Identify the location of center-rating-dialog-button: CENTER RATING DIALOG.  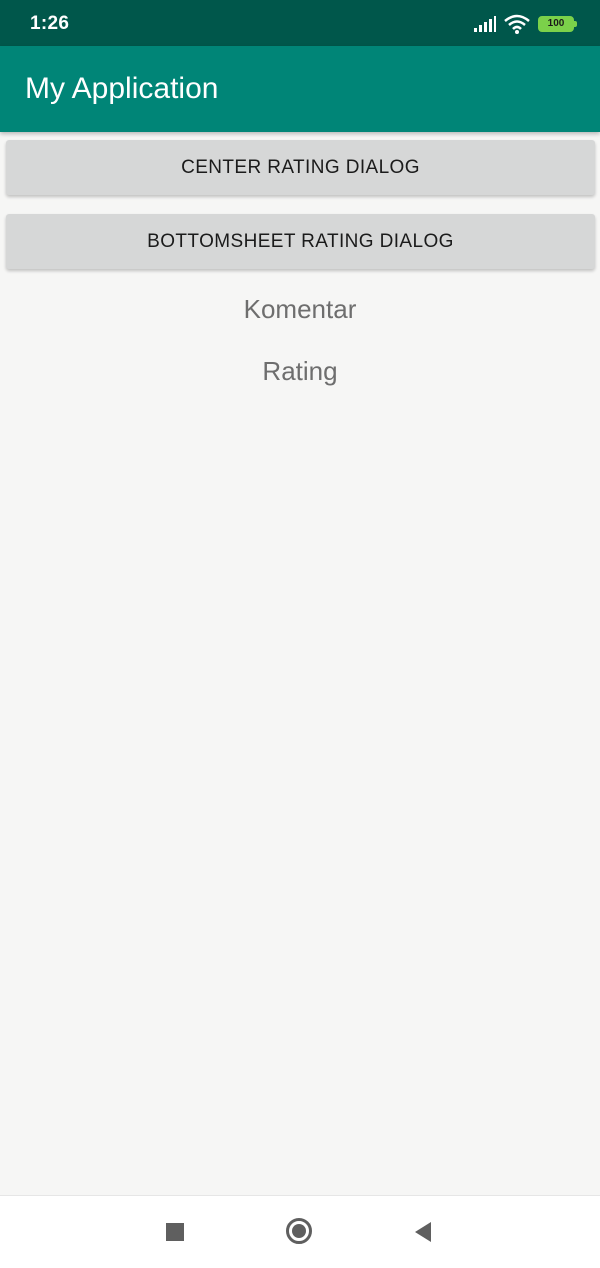
(300, 167).